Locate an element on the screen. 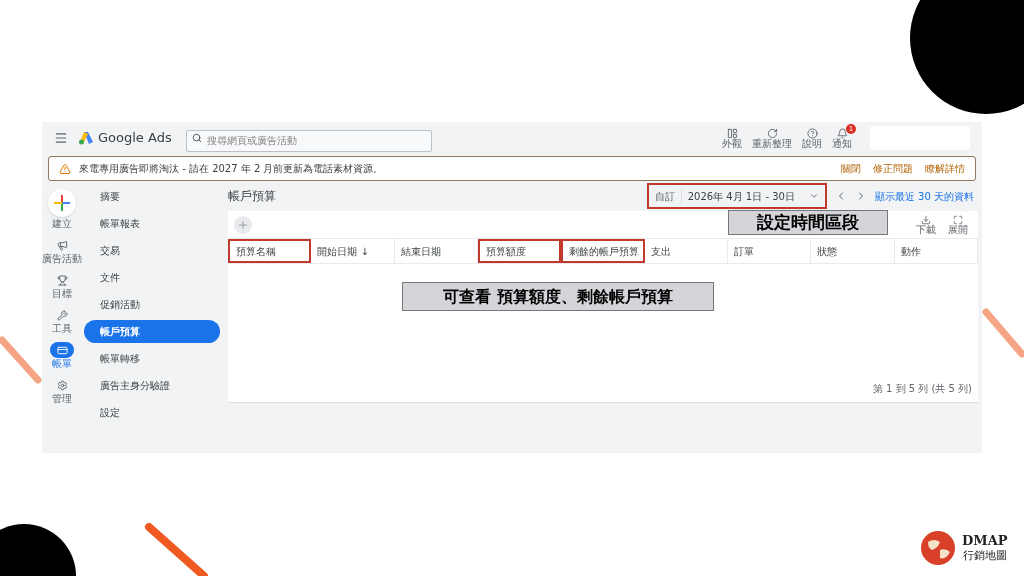 Image resolution: width=1024 pixels, height=576 pixels. menu-item: 帳單報表 is located at coordinates (152, 223).